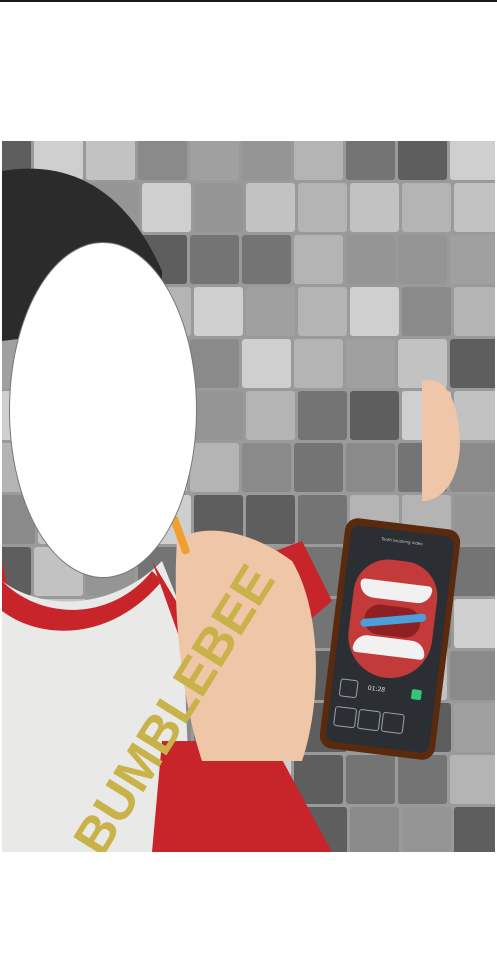 This screenshot has width=497, height=960. What do you see at coordinates (103, 410) in the screenshot?
I see `face-blur-mask` at bounding box center [103, 410].